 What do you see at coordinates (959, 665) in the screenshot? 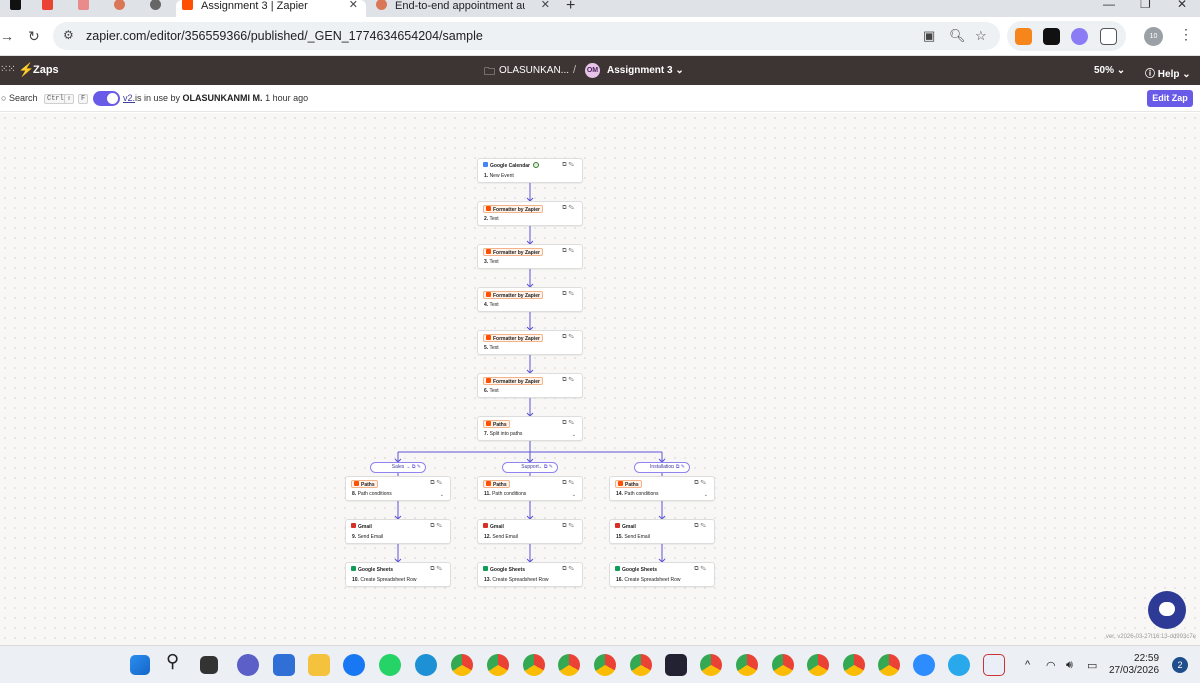
I see `telegram-icon` at bounding box center [959, 665].